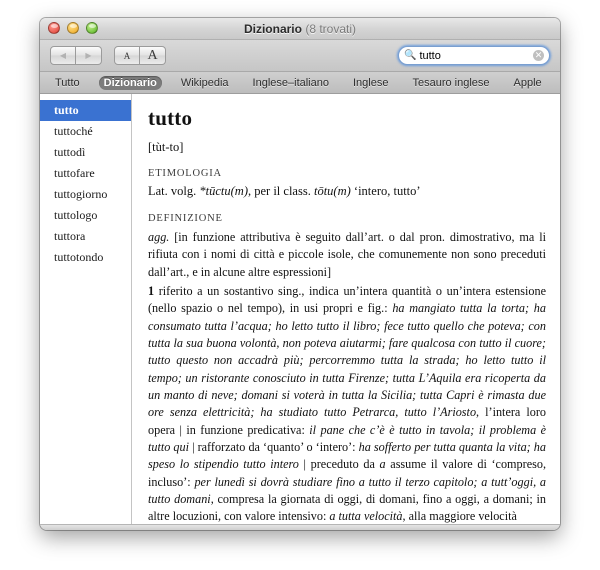 This screenshot has height=570, width=600. I want to click on sidebar-item-tuttofare: tuttofare, so click(85, 173).